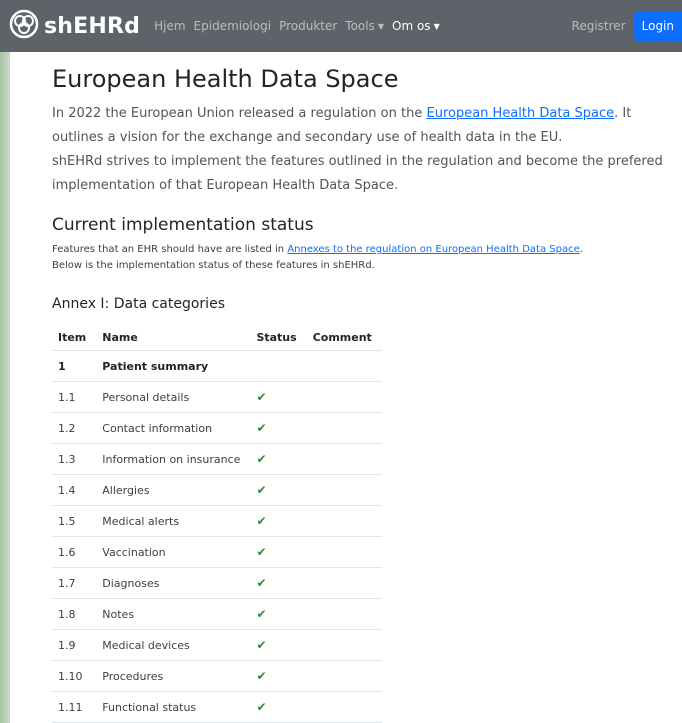 Image resolution: width=682 pixels, height=723 pixels. I want to click on table-row: 1.4 Allergies ✔, so click(217, 490).